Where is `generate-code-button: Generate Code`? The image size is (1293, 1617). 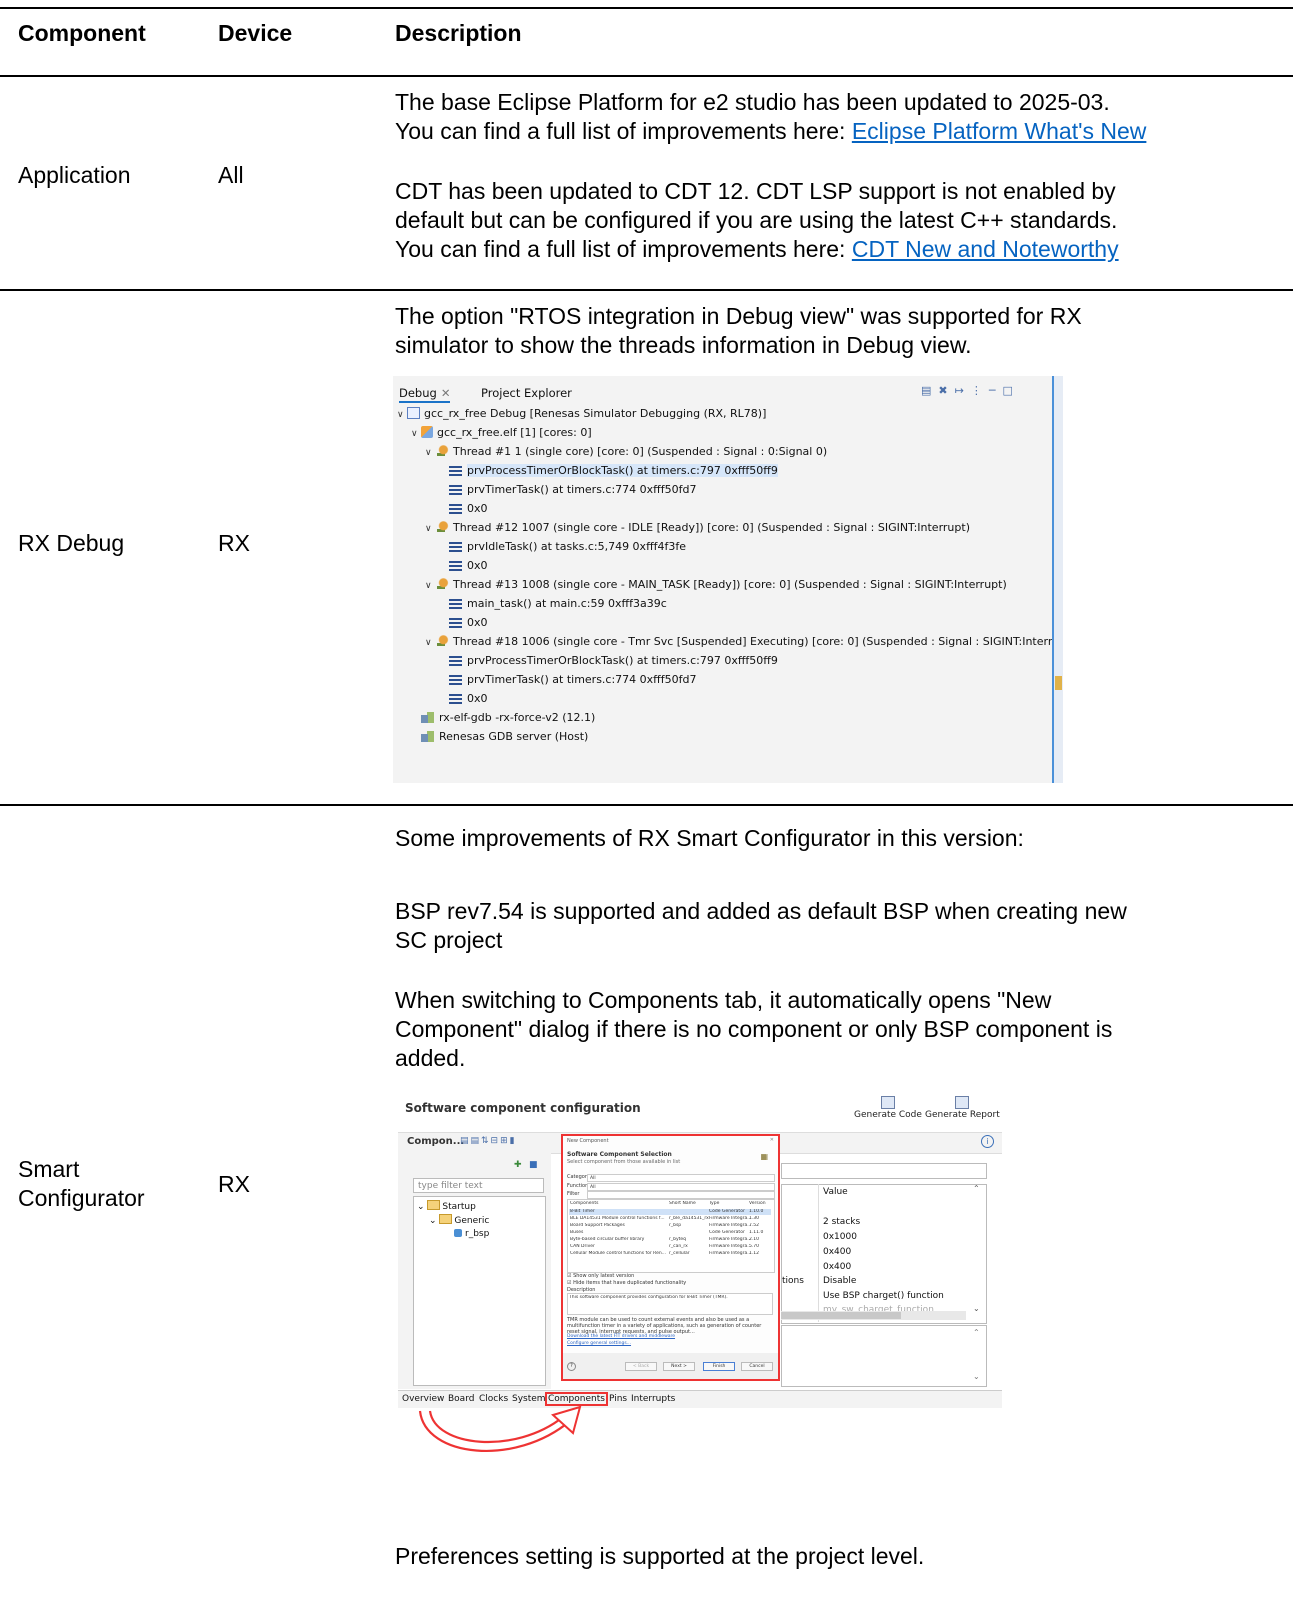 generate-code-button: Generate Code is located at coordinates (888, 1108).